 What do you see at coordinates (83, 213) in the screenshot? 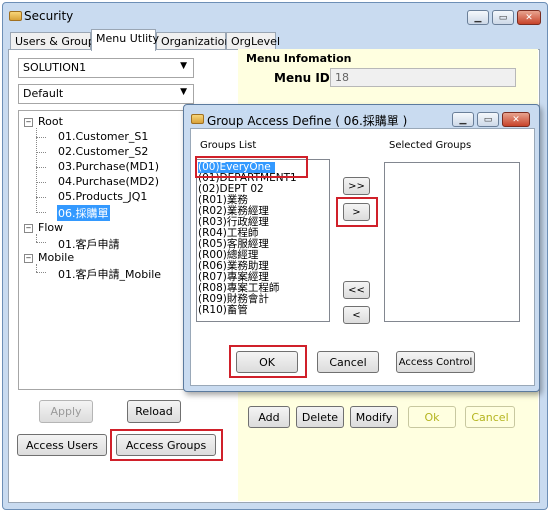
I see `tree-node-selected: 06.採購單` at bounding box center [83, 213].